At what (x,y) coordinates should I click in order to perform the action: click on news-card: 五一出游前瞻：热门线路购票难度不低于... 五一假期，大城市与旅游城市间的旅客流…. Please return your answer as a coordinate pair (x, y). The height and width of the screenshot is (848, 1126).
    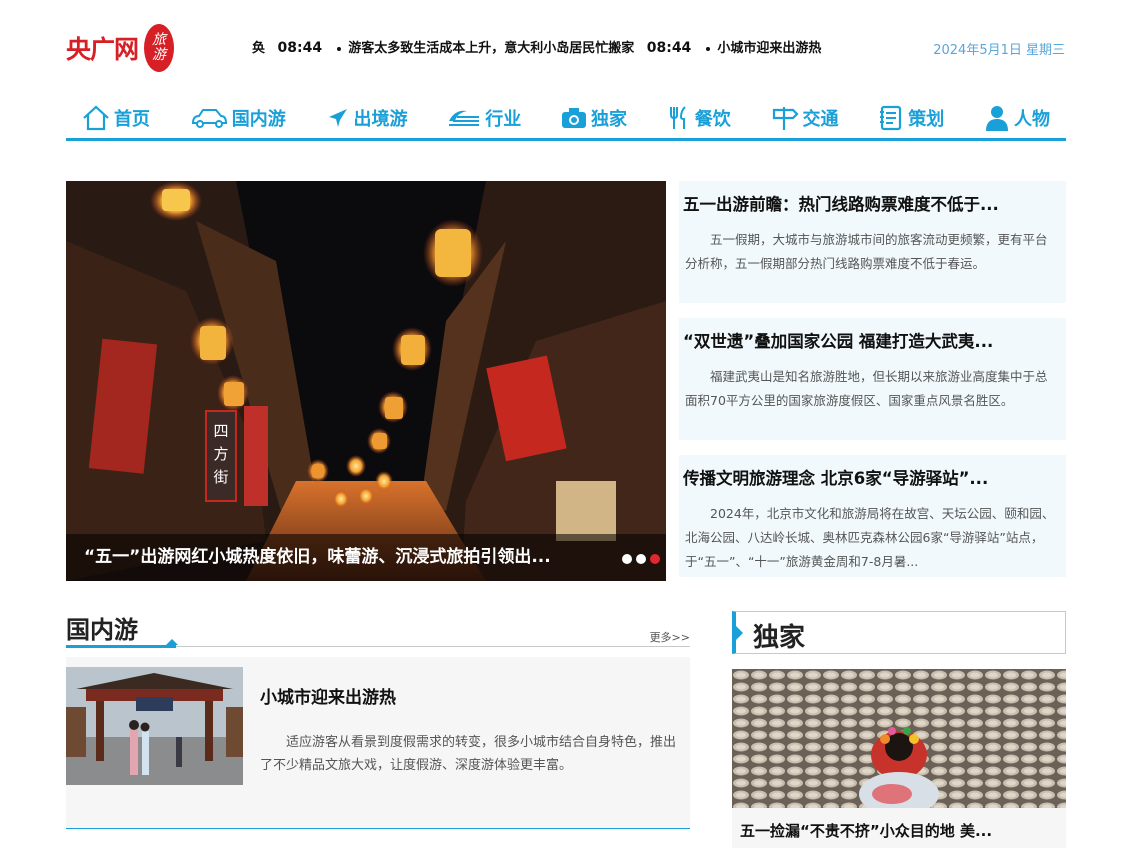
    Looking at the image, I should click on (872, 242).